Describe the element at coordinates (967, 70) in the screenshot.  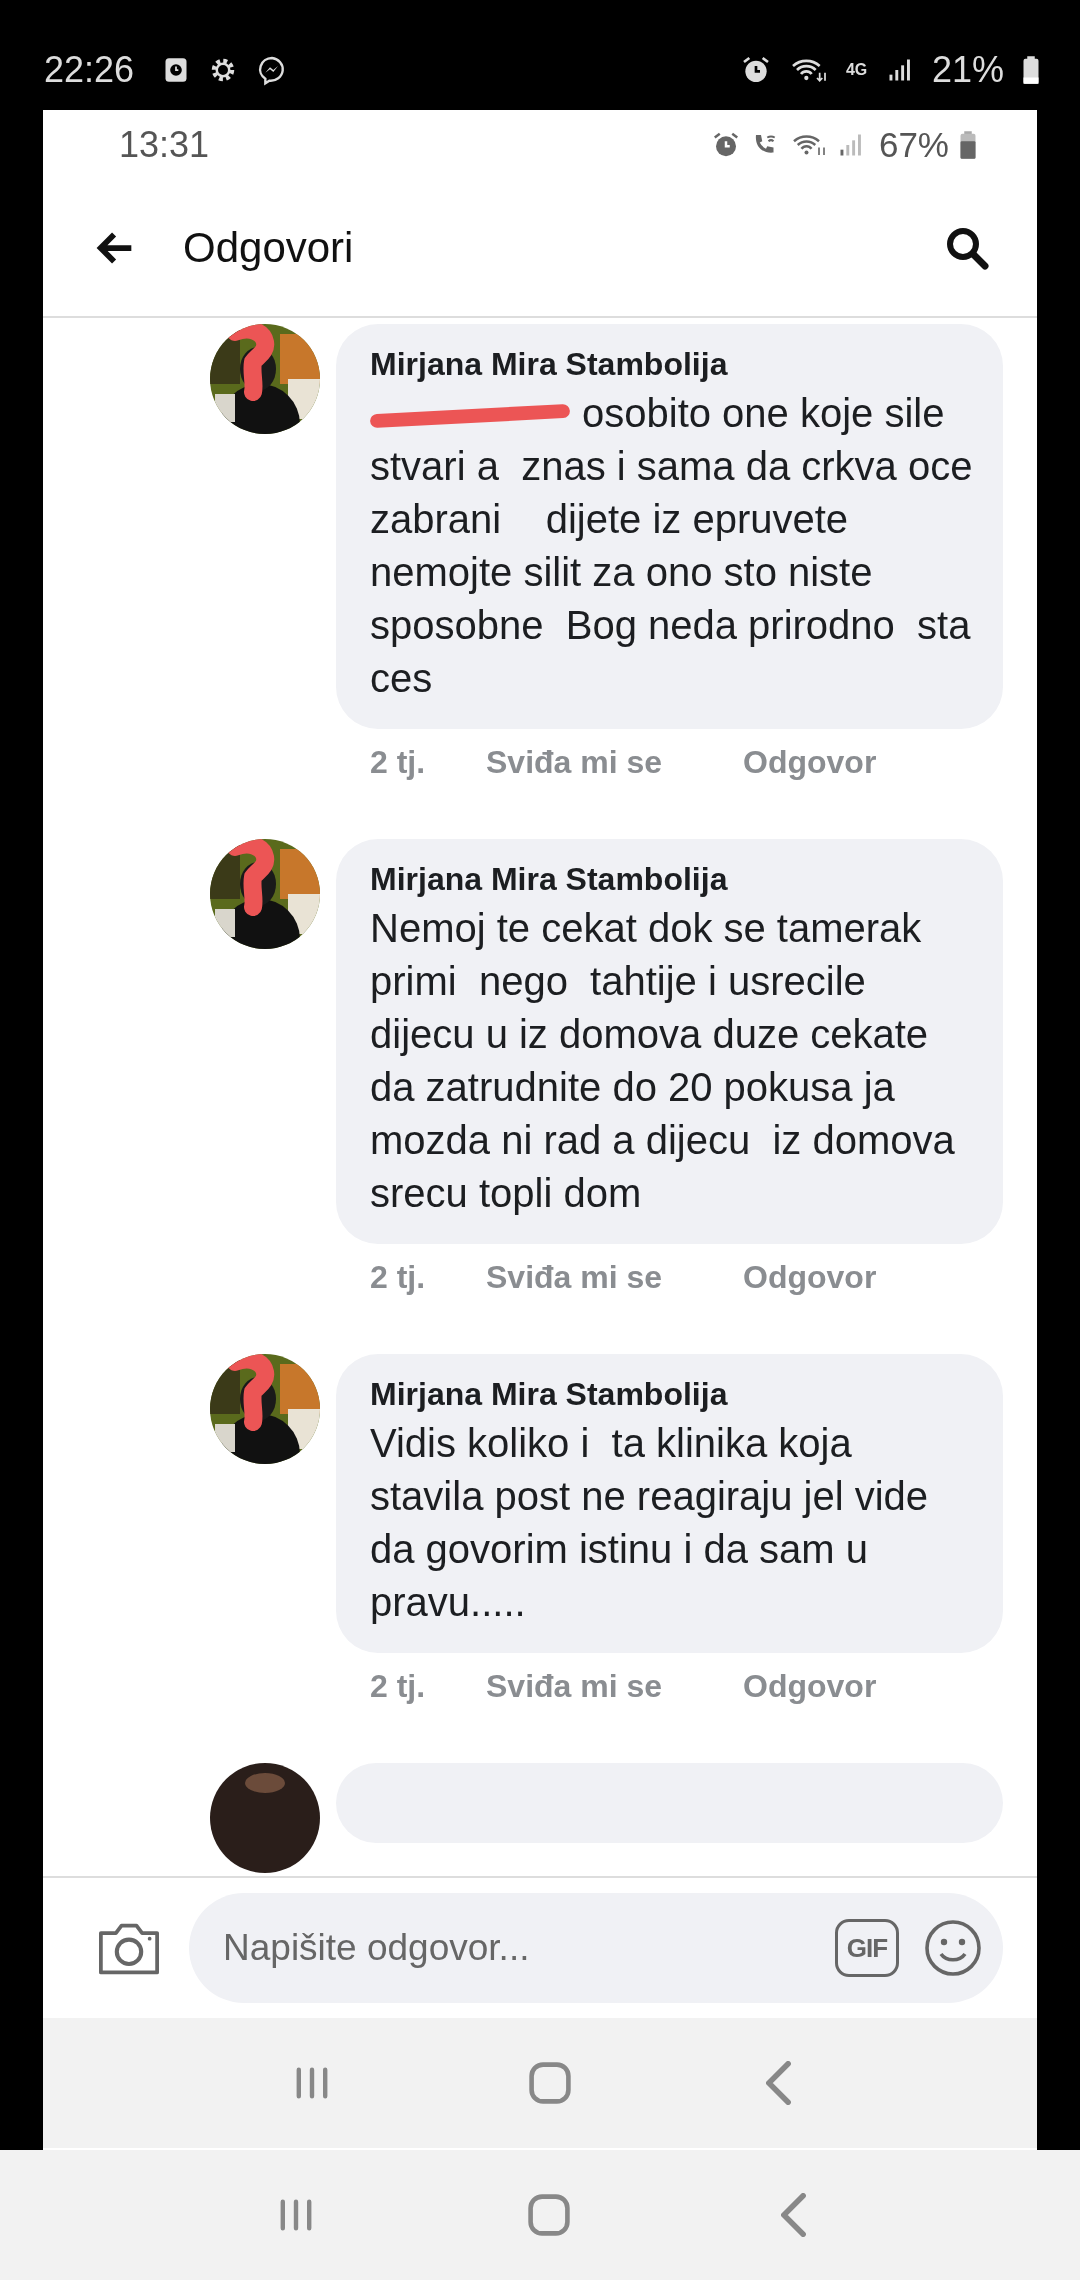
I see `battery-percent: 21%` at that location.